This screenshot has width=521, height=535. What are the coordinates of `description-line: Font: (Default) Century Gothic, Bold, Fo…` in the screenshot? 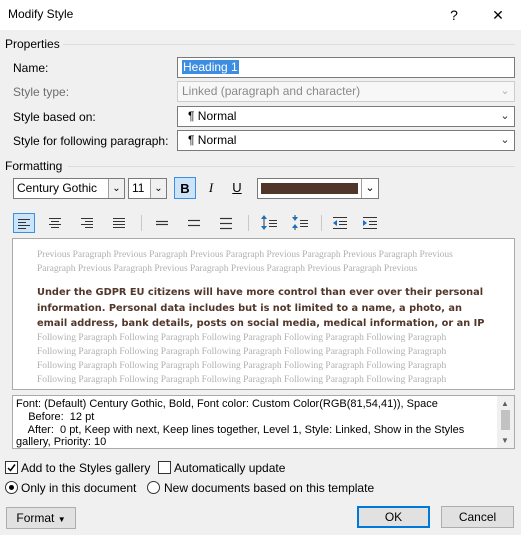 It's located at (227, 404).